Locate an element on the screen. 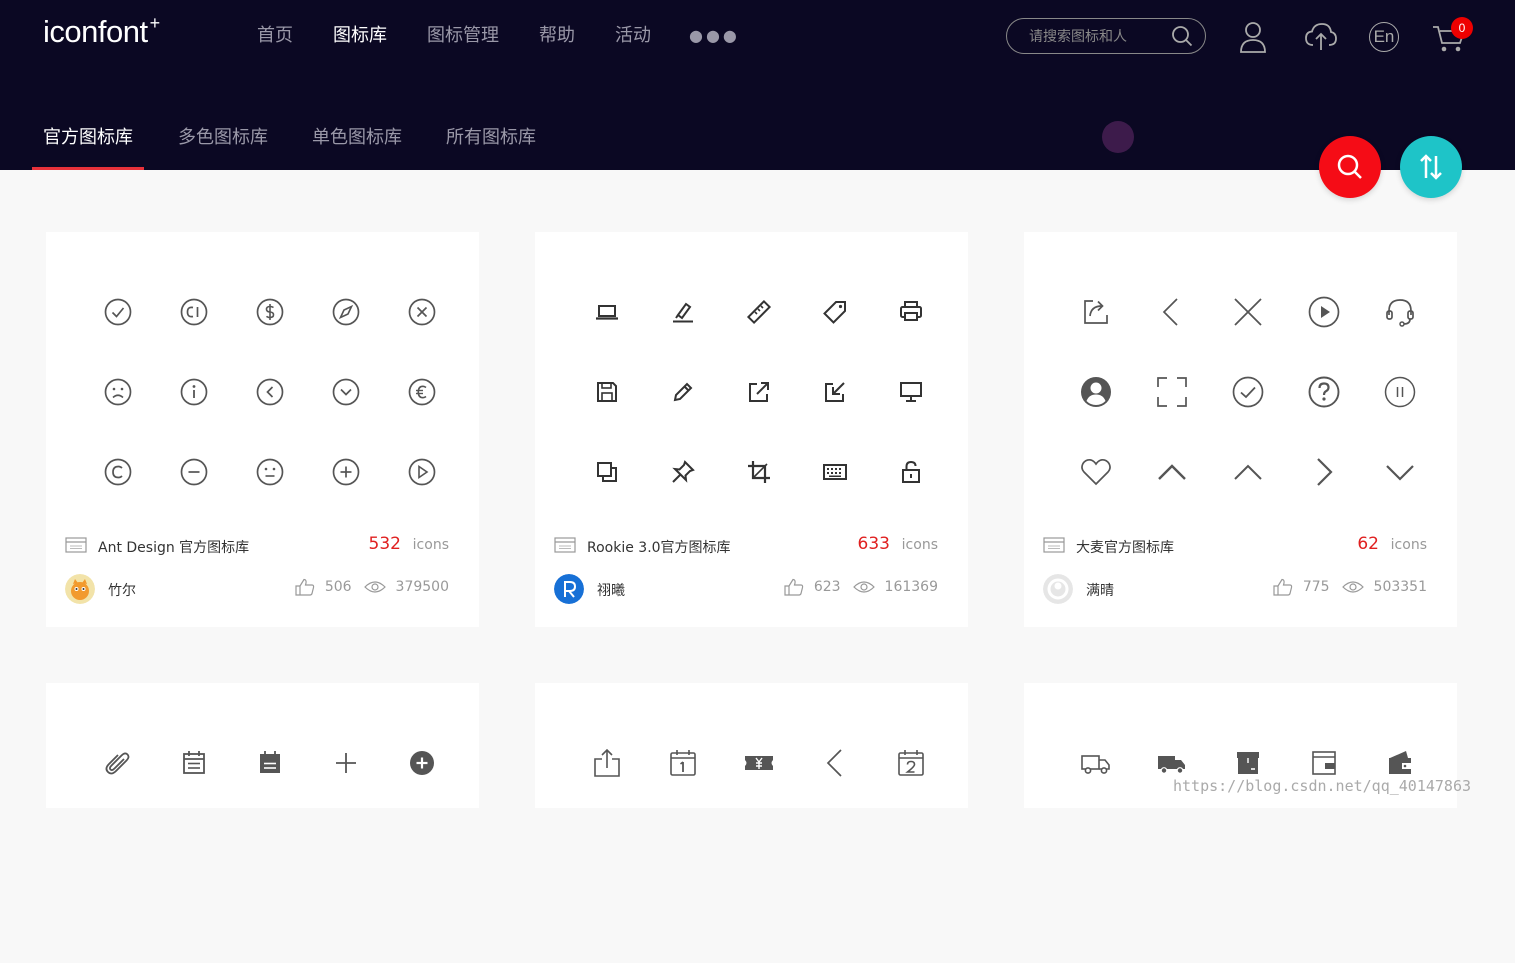 The width and height of the screenshot is (1515, 963). chevron-up-thin-icon is located at coordinates (1248, 472).